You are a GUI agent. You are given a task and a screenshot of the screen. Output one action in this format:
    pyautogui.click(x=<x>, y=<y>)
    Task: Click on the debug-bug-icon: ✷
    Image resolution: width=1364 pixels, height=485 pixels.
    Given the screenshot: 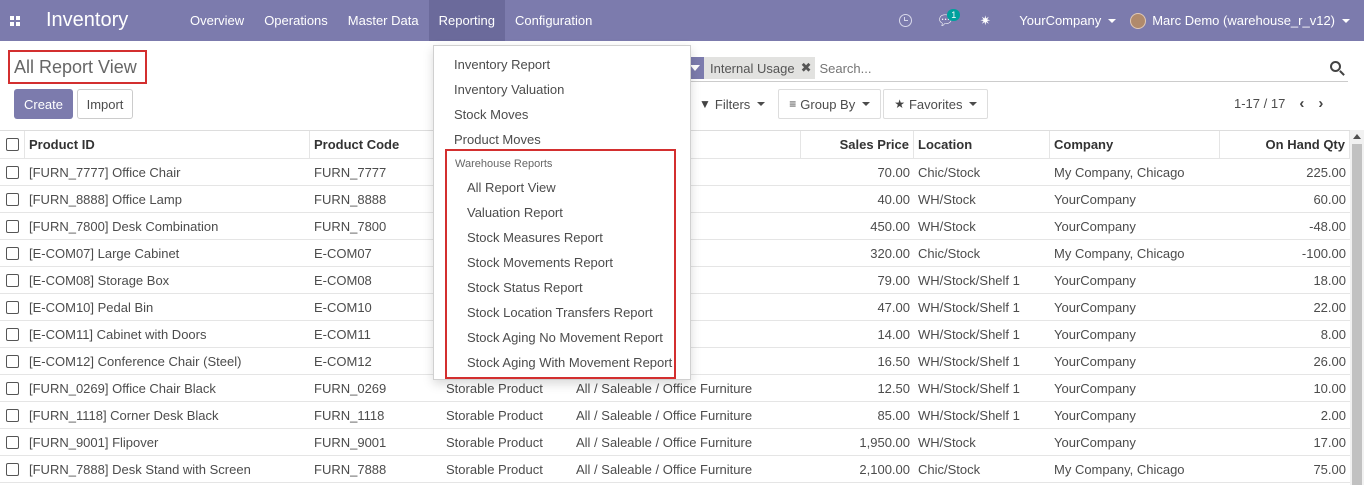 What is the action you would take?
    pyautogui.click(x=985, y=20)
    